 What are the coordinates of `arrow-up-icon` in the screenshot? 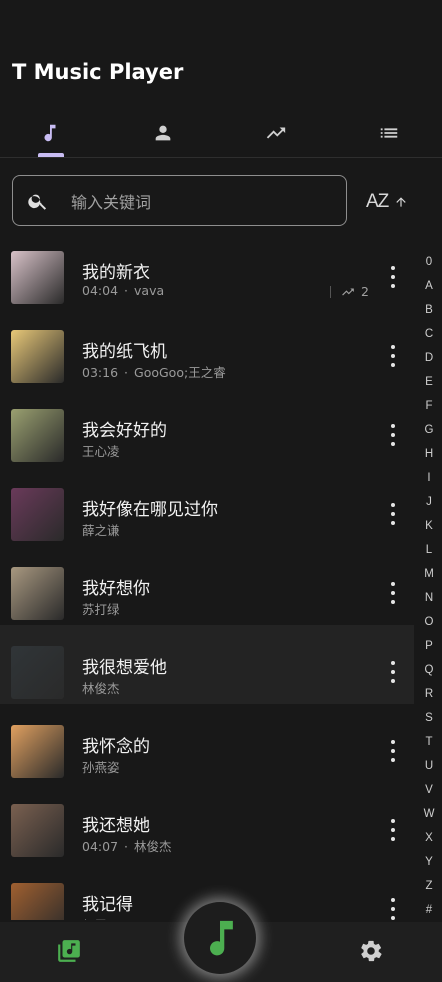 It's located at (401, 202).